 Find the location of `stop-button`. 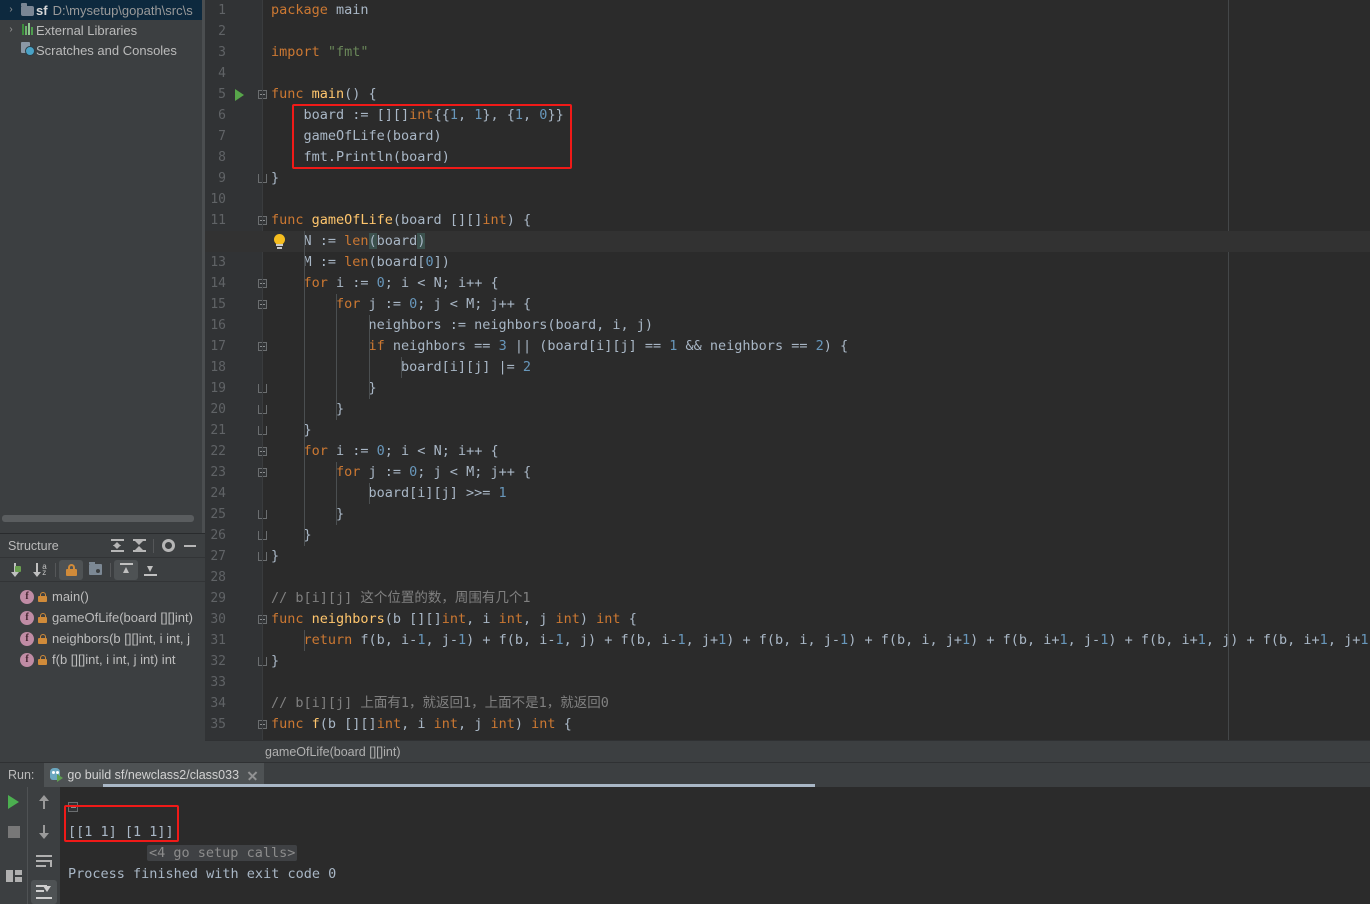

stop-button is located at coordinates (13, 832).